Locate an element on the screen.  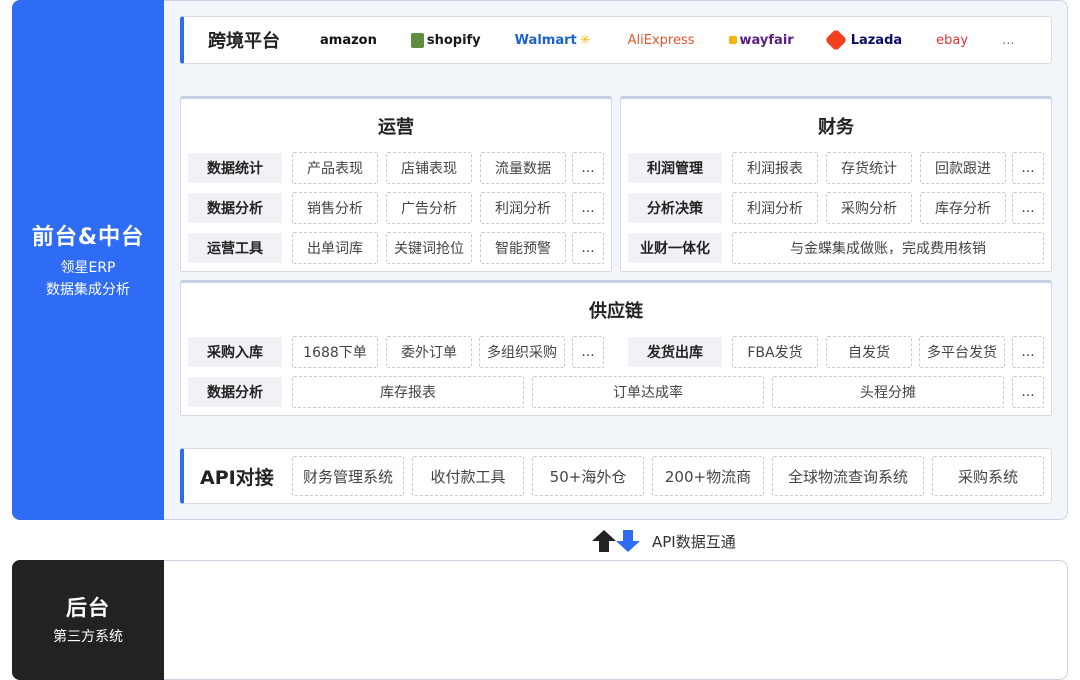
platform-logo-aliexpress: AliExpress is located at coordinates (661, 40).